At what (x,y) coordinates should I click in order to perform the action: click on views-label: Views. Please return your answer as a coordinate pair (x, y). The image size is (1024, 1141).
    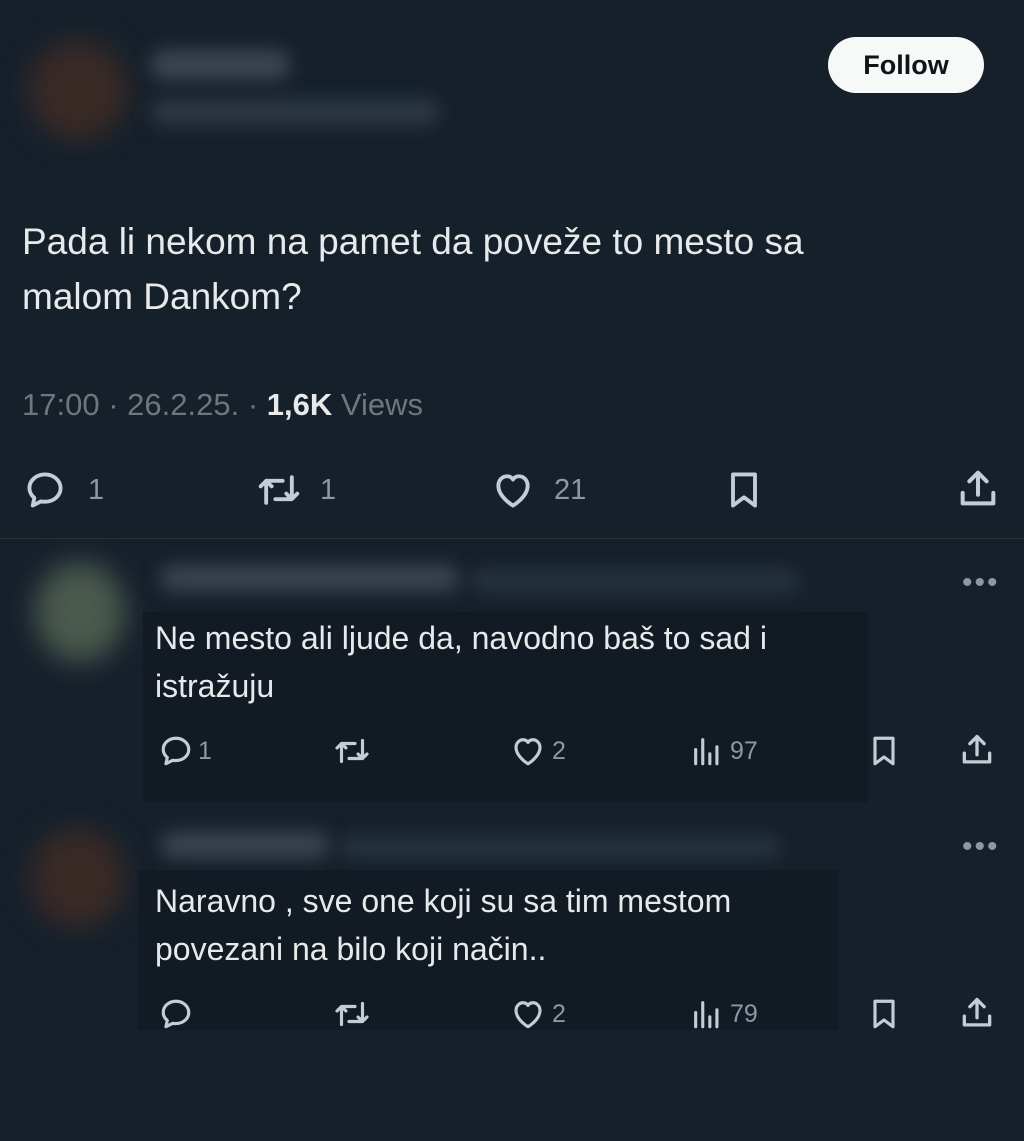
    Looking at the image, I should click on (381, 404).